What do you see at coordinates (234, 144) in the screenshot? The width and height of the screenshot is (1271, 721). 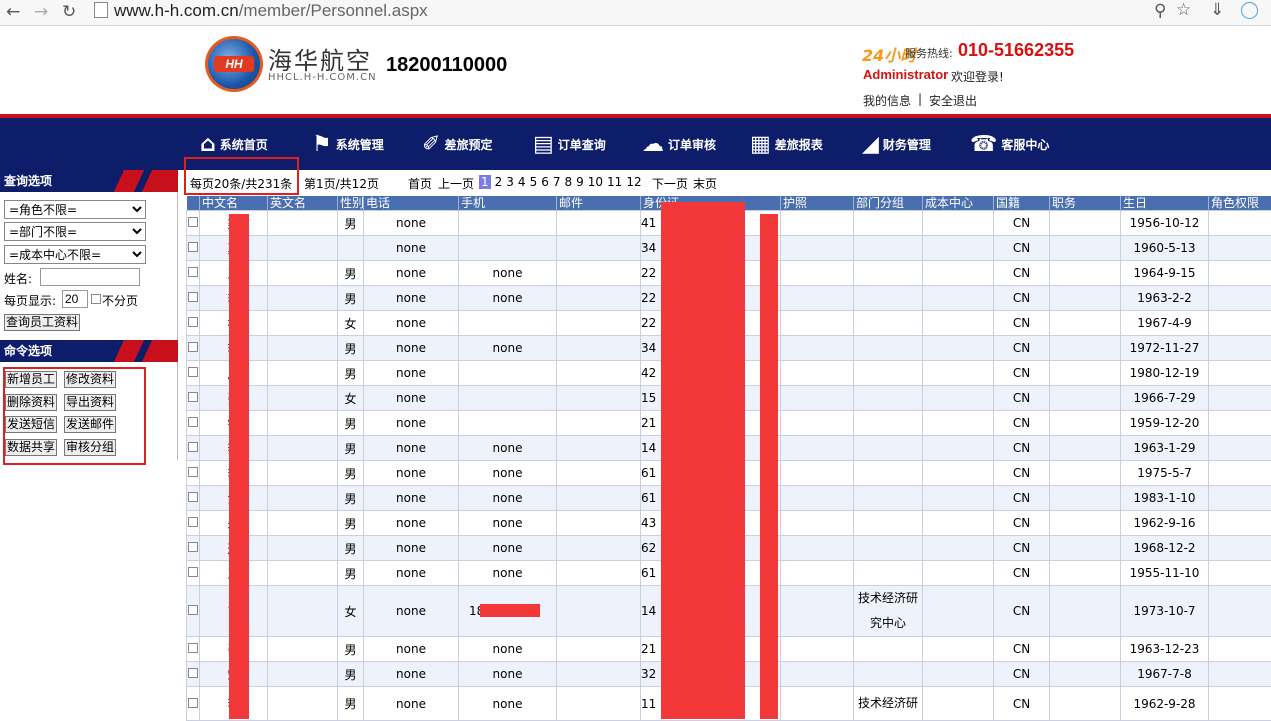 I see `nav-home: ⌂系统首页` at bounding box center [234, 144].